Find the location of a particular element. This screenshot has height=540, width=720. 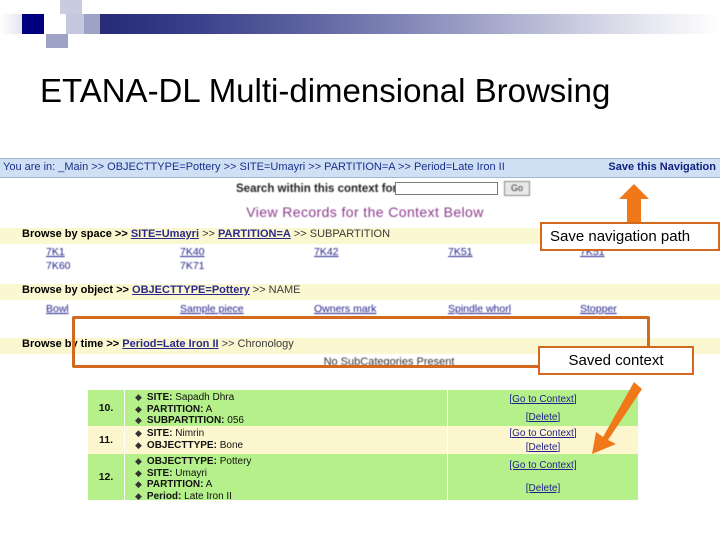

facet-time-crumb-period: Period=Late Iron II is located at coordinates (170, 344).